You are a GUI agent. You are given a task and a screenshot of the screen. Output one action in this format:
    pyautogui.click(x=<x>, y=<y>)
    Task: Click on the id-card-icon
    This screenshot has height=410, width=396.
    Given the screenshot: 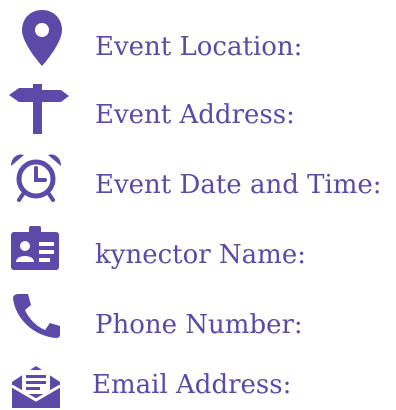 What is the action you would take?
    pyautogui.click(x=35, y=248)
    